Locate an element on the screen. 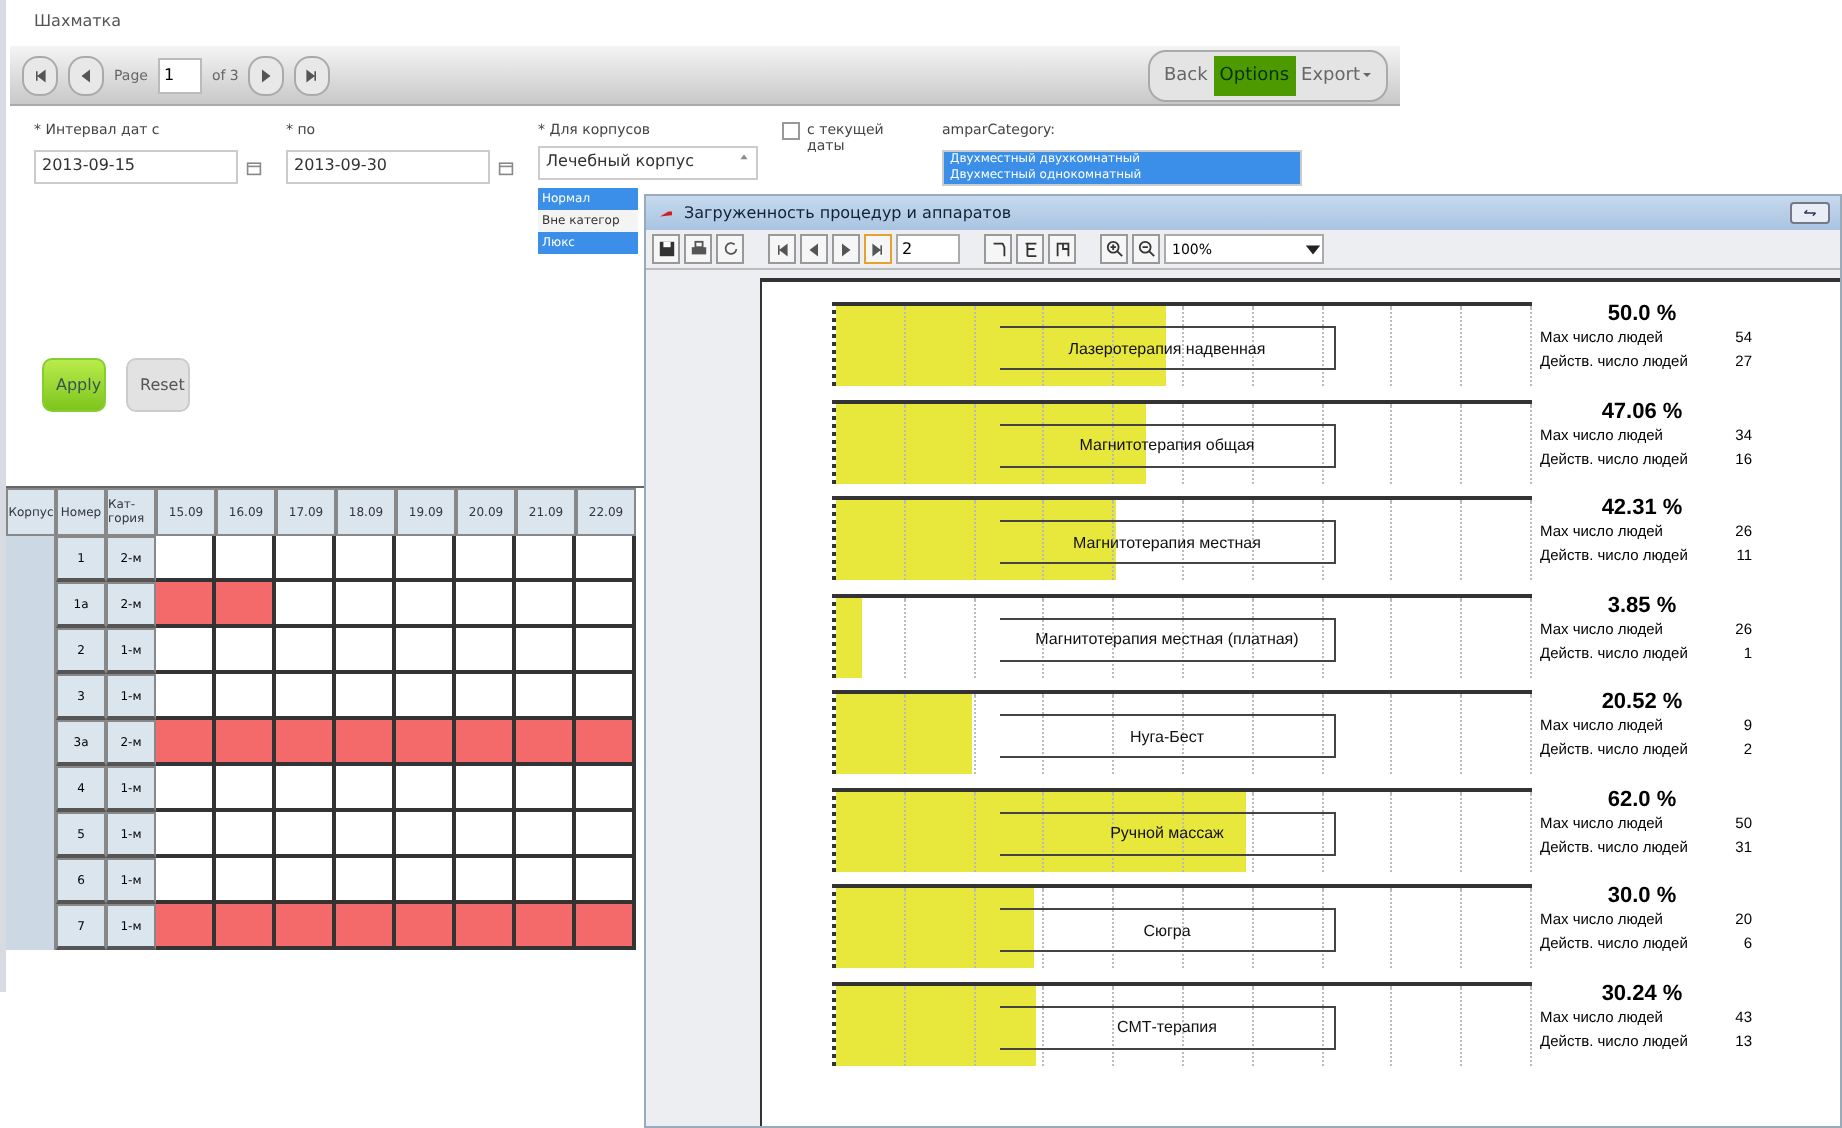  procedure-name: СМТ-терапия is located at coordinates (1168, 1027).